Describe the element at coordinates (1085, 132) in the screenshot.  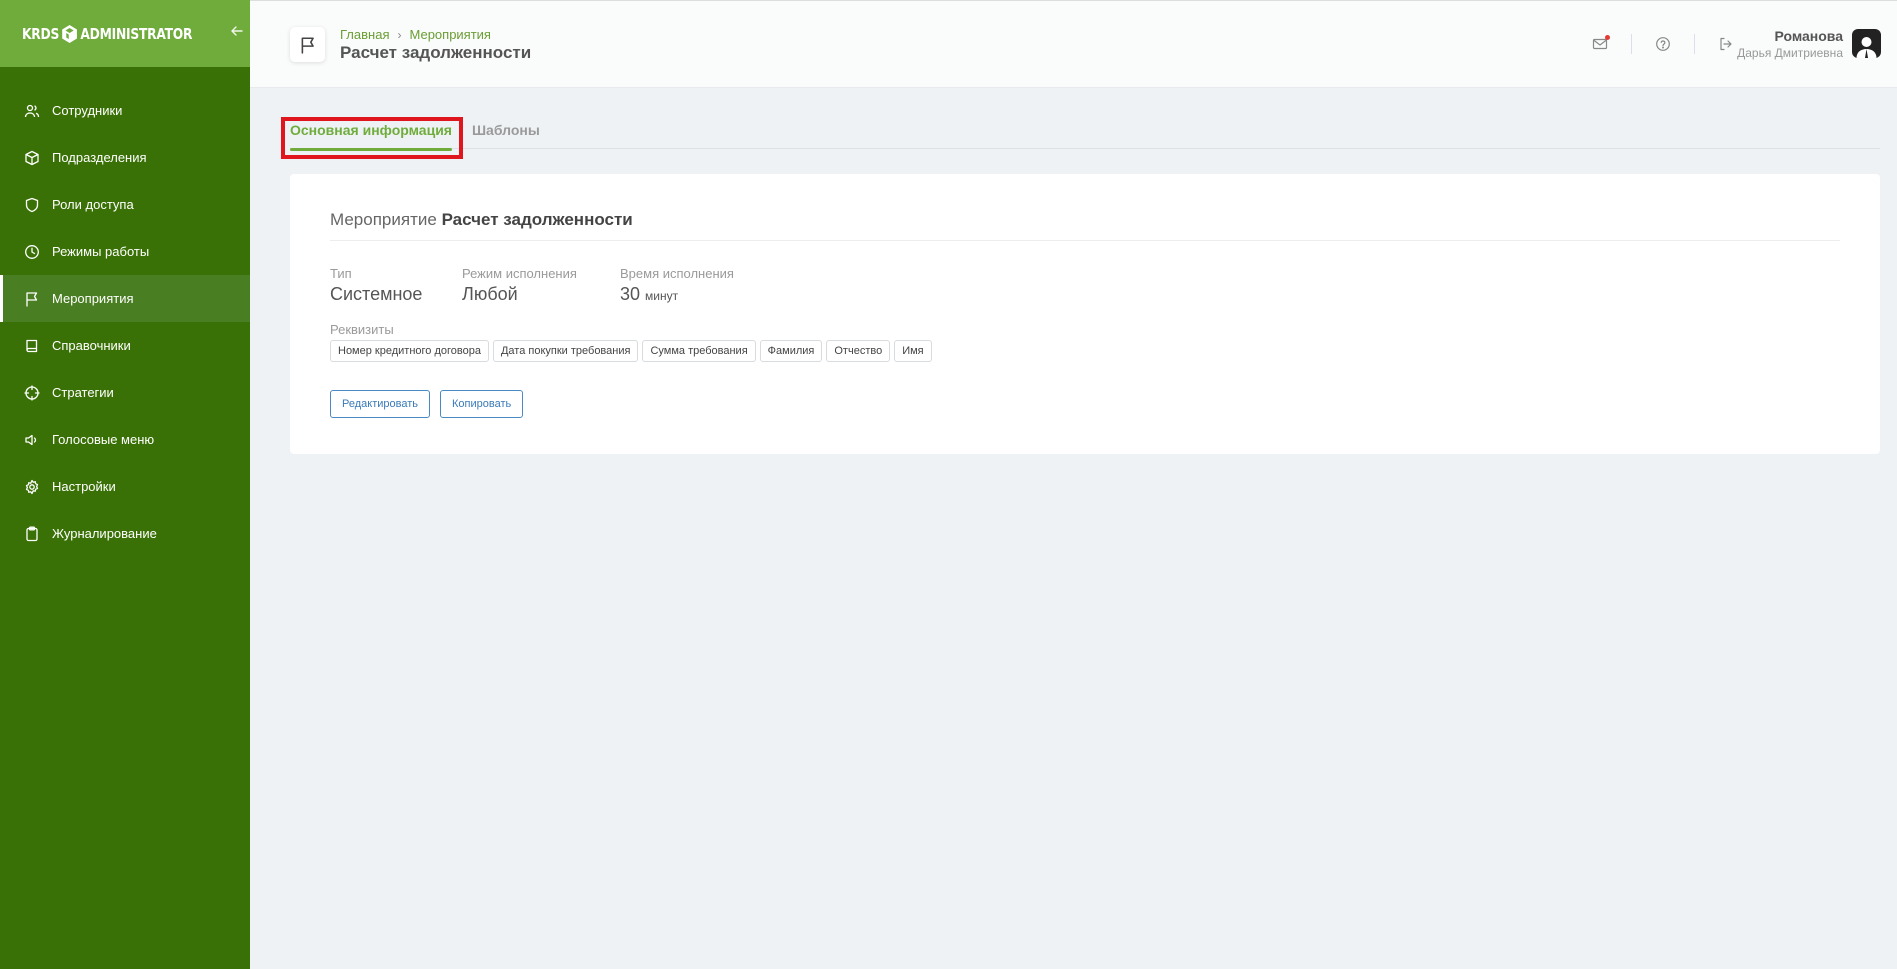
I see `tabs: Основная информация Шаблоны` at that location.